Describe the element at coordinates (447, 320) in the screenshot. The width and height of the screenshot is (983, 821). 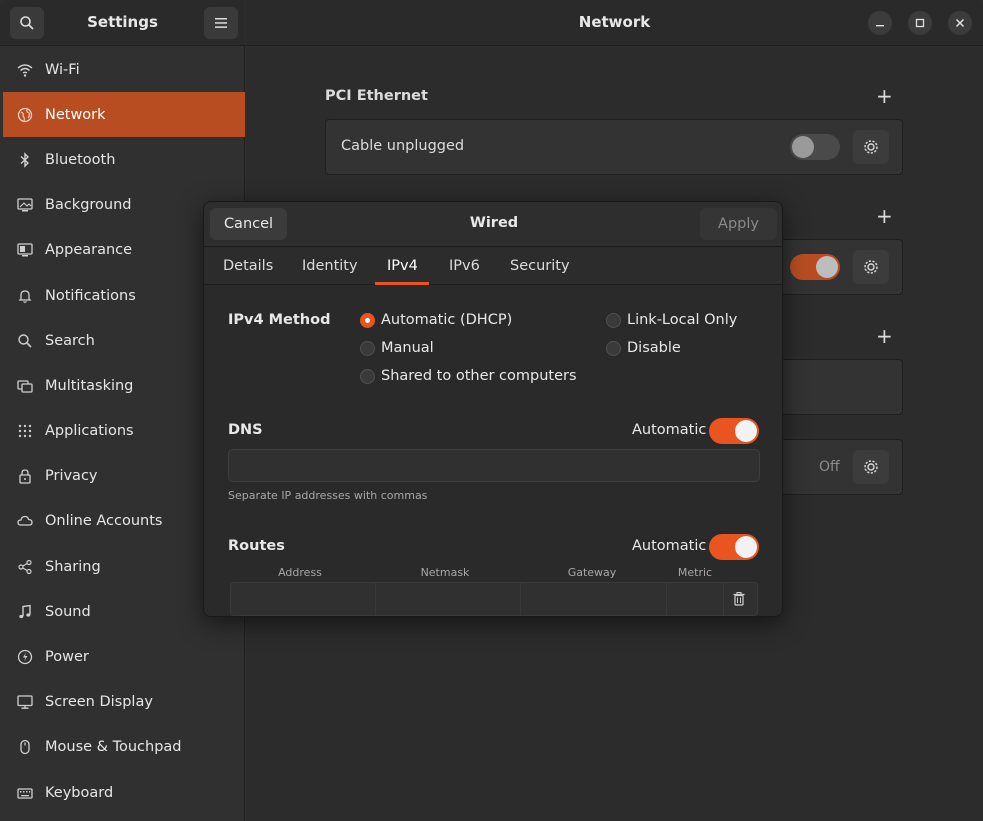
I see `radio-label: Automatic (DHCP)` at that location.